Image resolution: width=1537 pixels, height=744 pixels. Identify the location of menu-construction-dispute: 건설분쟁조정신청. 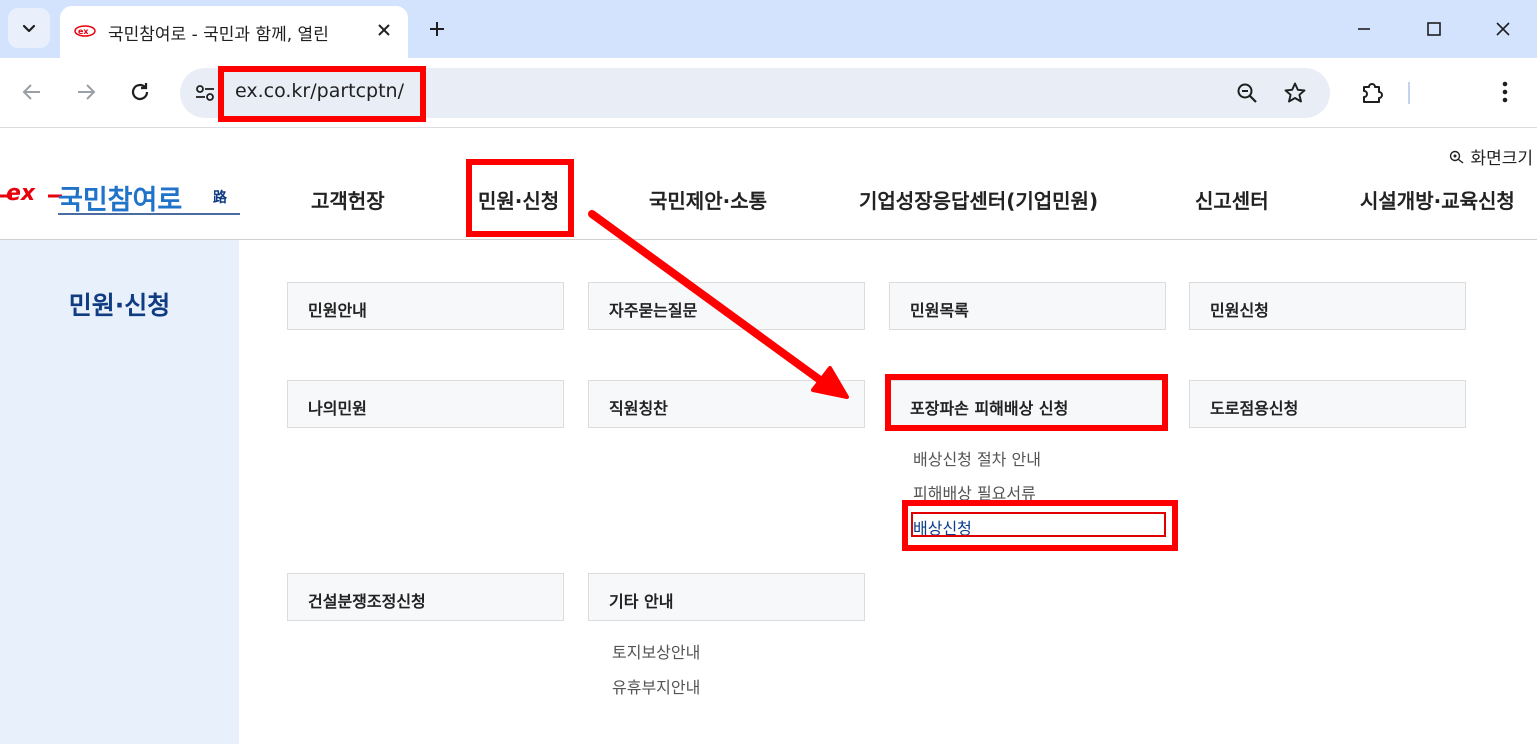
(425, 597).